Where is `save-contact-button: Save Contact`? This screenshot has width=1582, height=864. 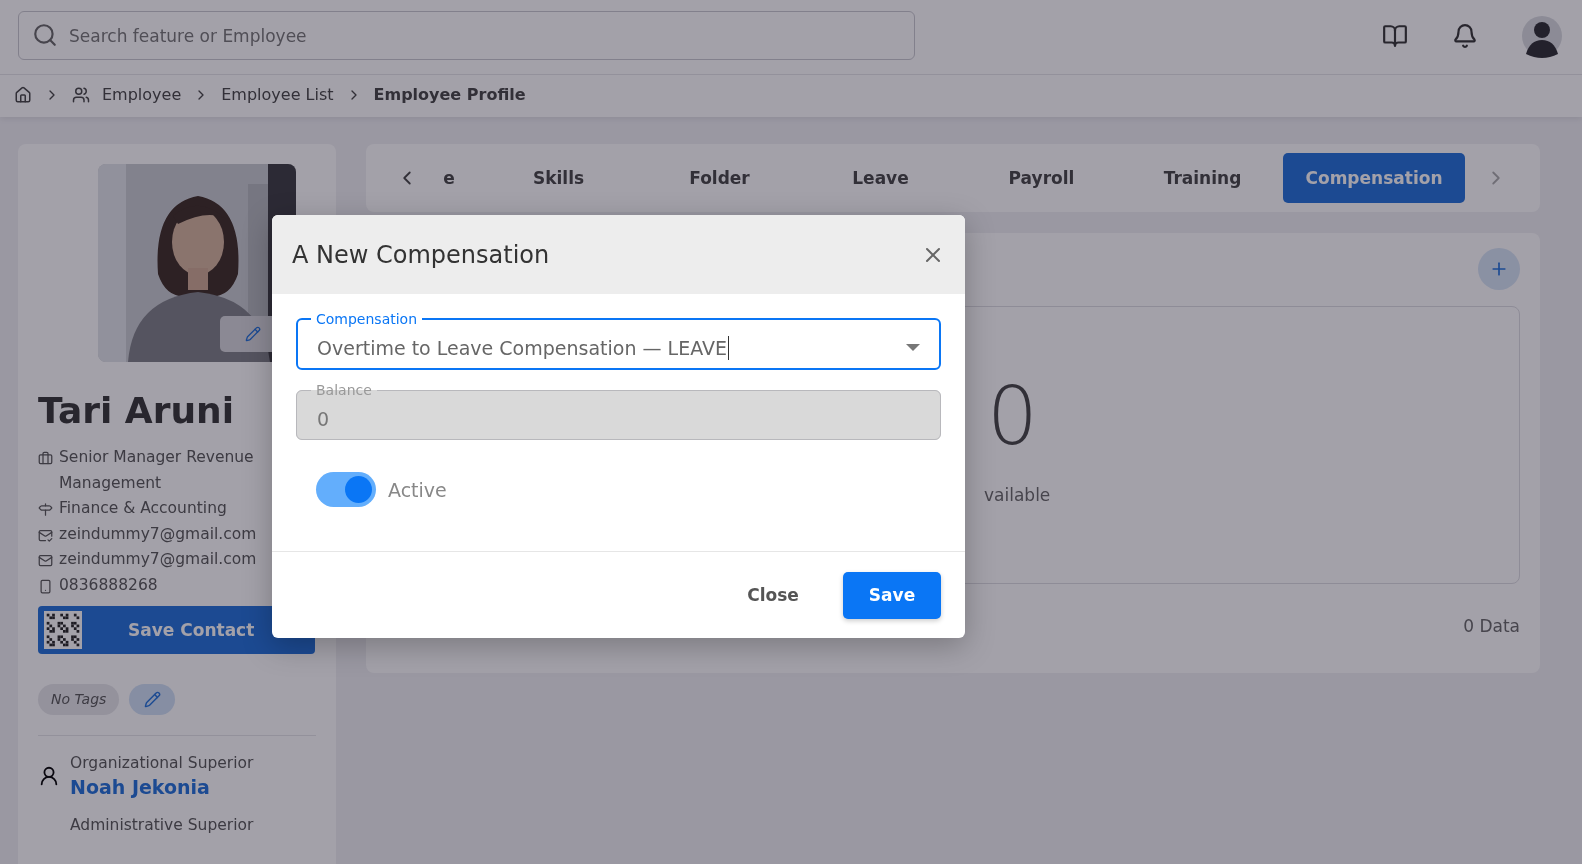
save-contact-button: Save Contact is located at coordinates (176, 630).